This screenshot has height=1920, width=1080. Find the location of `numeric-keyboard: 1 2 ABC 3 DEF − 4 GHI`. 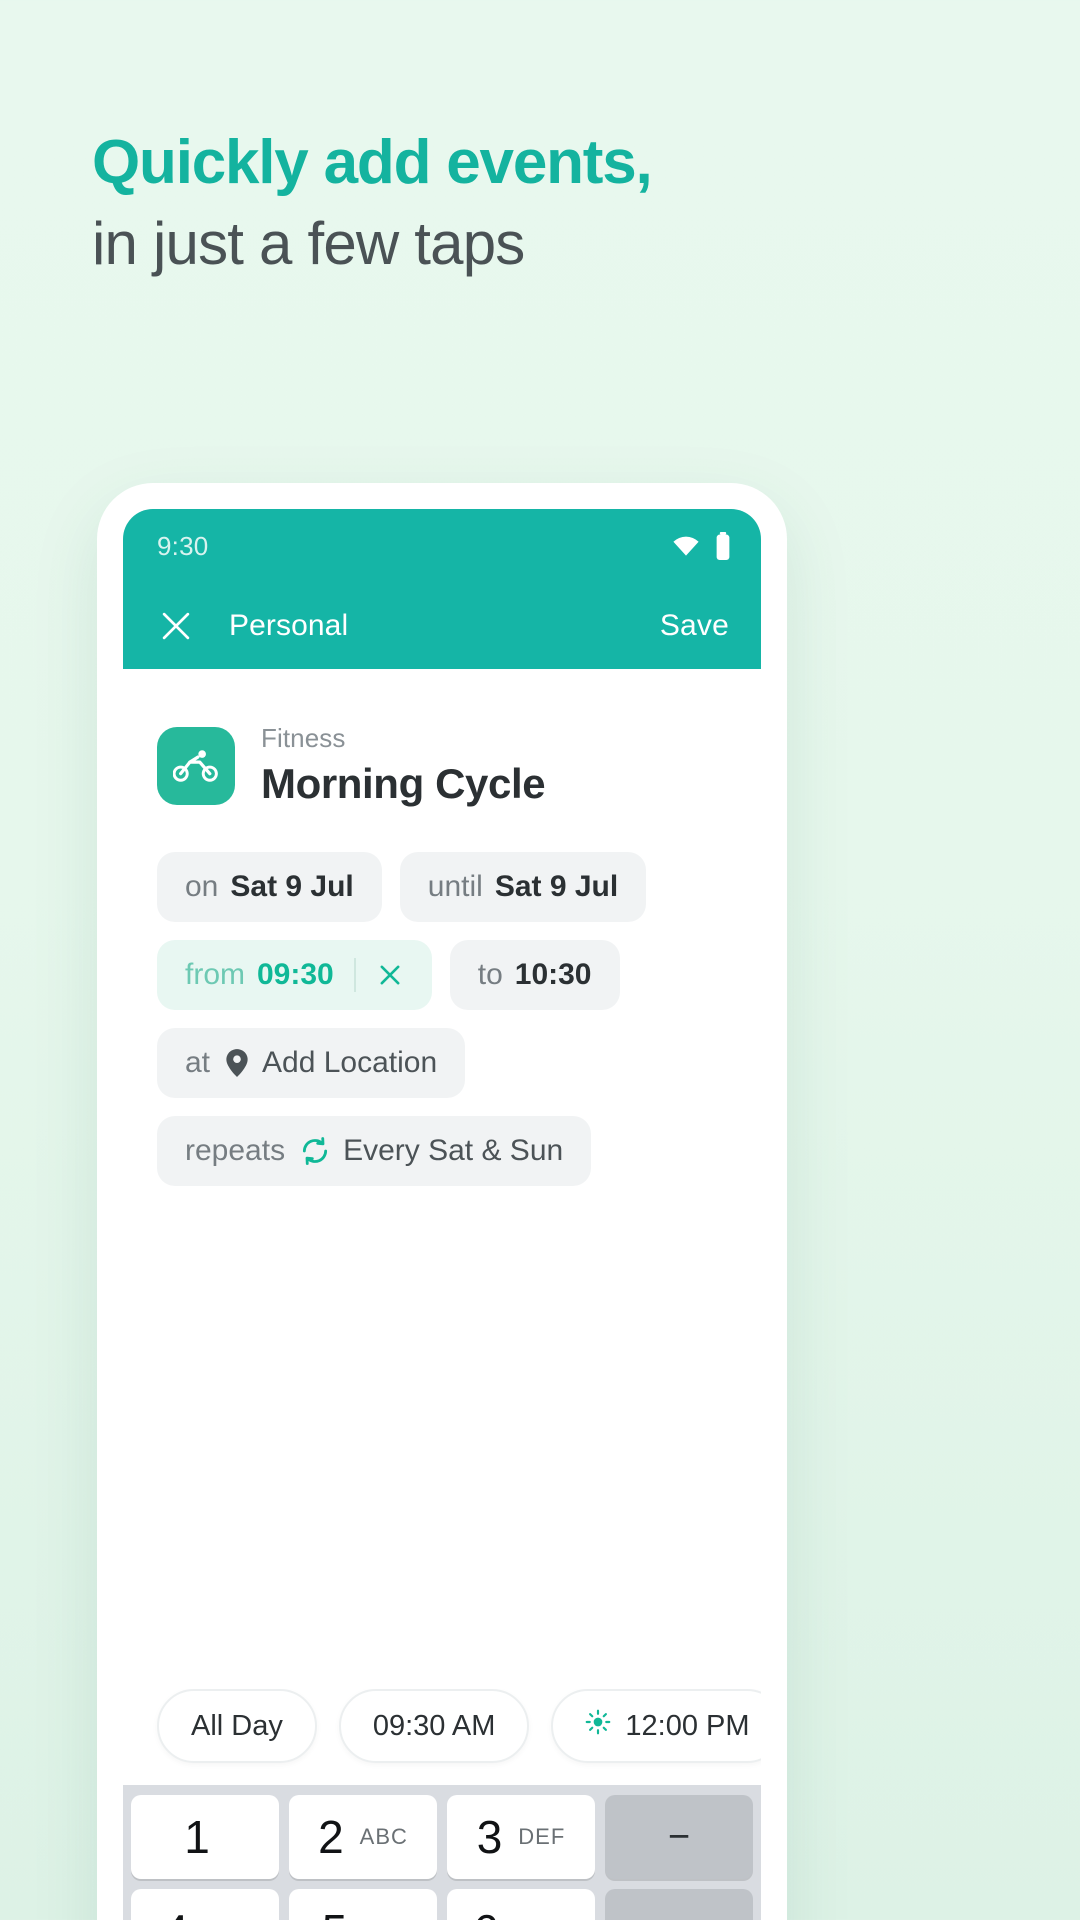

numeric-keyboard: 1 2 ABC 3 DEF − 4 GHI is located at coordinates (442, 1852).